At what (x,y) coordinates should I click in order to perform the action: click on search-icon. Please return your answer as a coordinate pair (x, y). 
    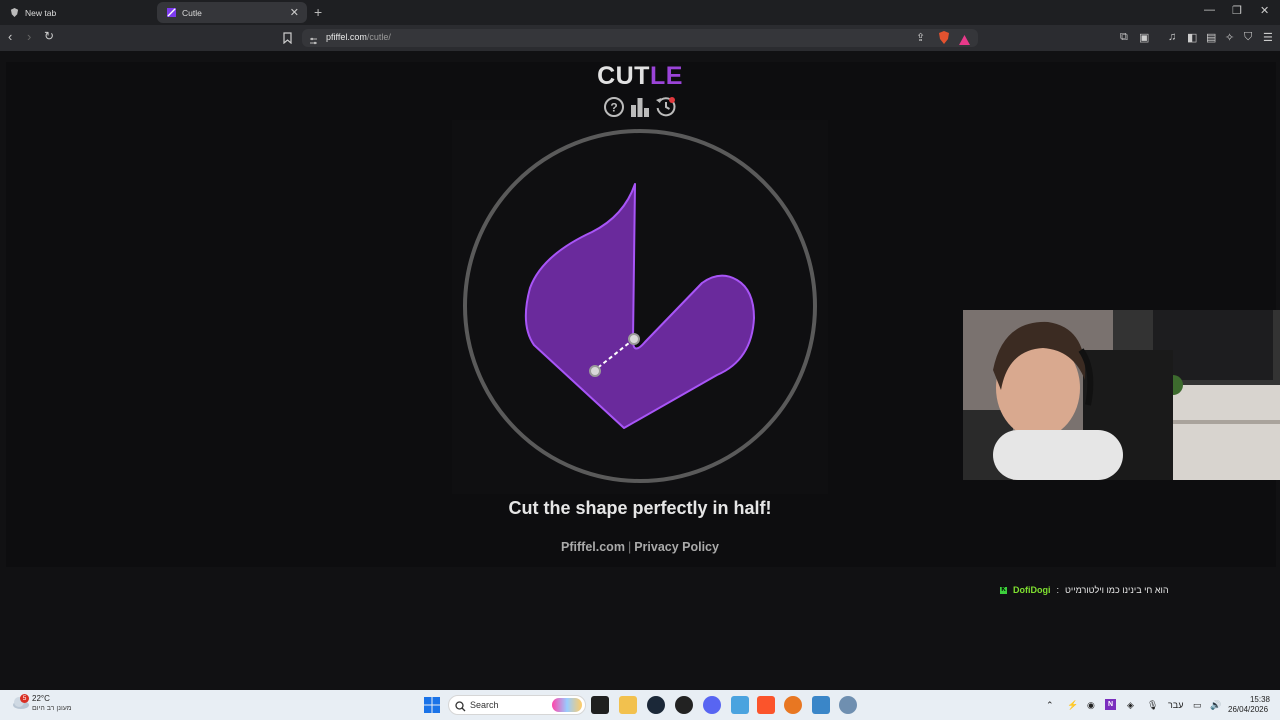
    Looking at the image, I should click on (460, 708).